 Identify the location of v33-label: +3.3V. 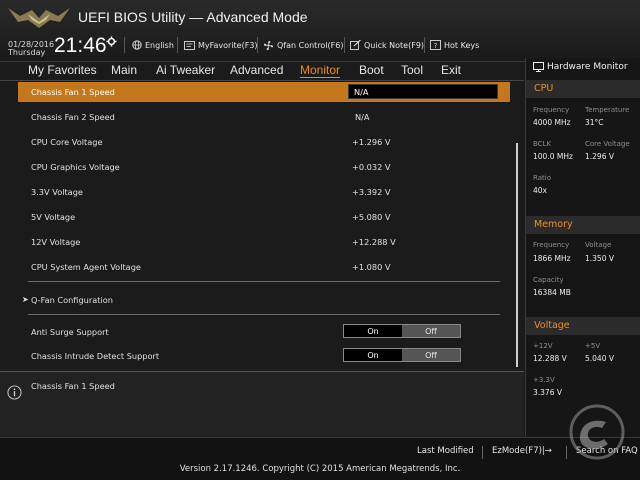
(544, 380).